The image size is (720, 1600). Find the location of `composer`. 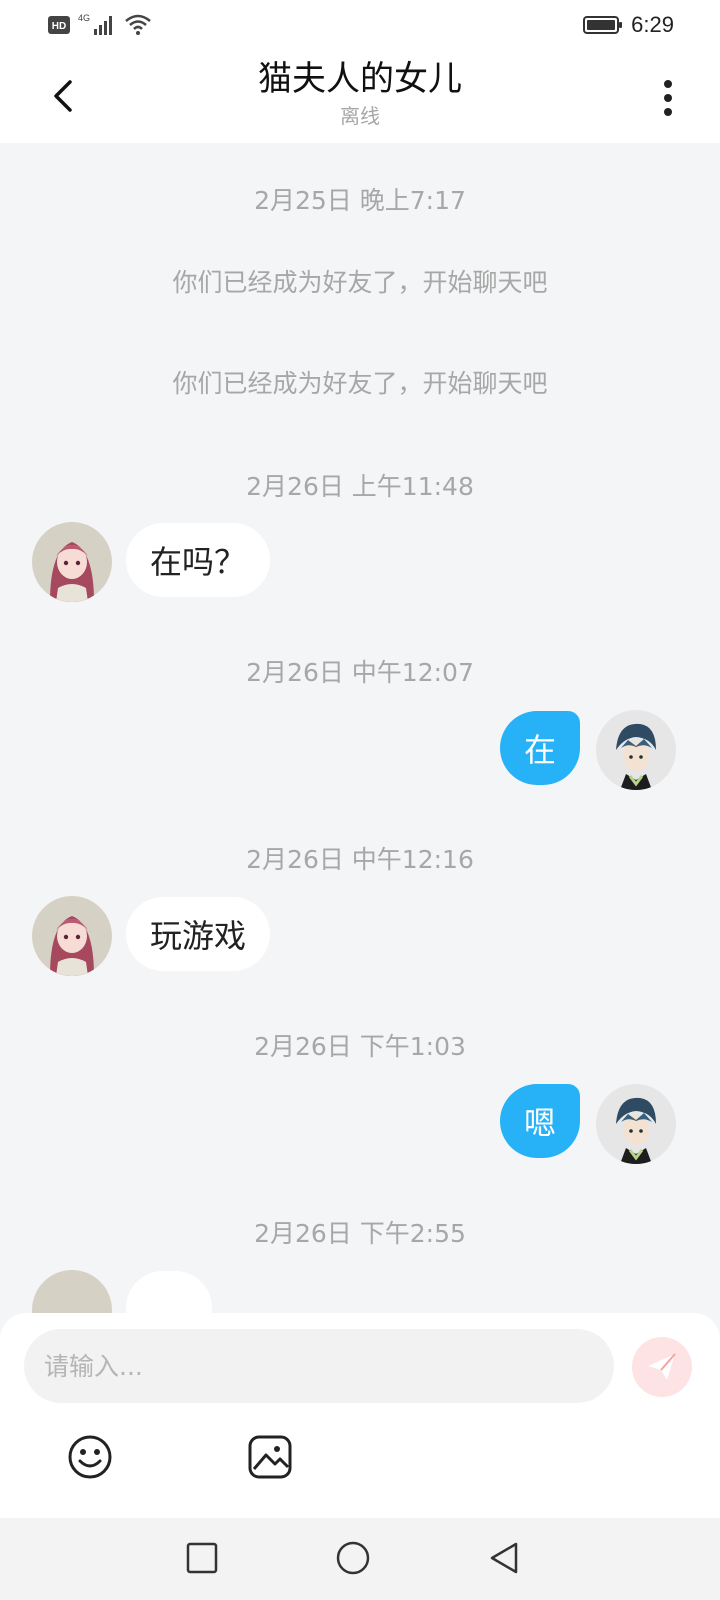

composer is located at coordinates (360, 1415).